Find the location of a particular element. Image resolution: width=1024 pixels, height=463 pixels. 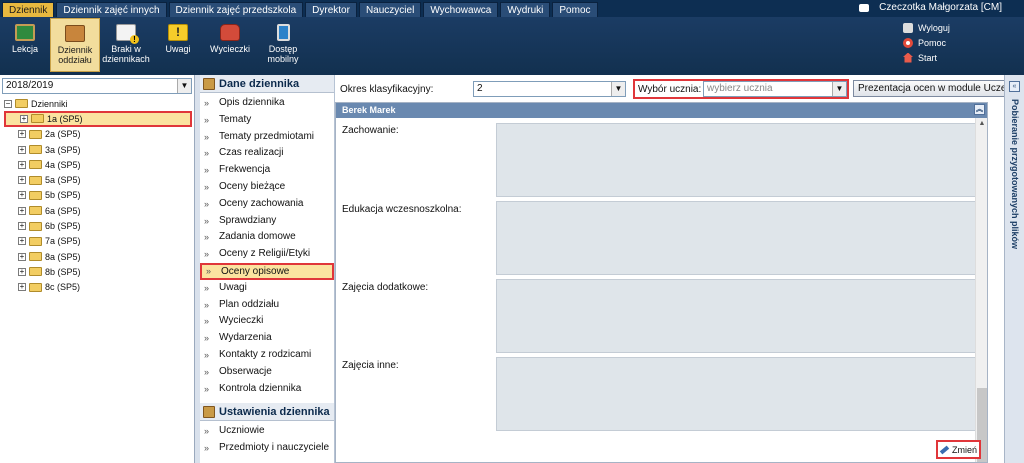

tab-nauczyciel: Nauczyciel is located at coordinates (390, 9).